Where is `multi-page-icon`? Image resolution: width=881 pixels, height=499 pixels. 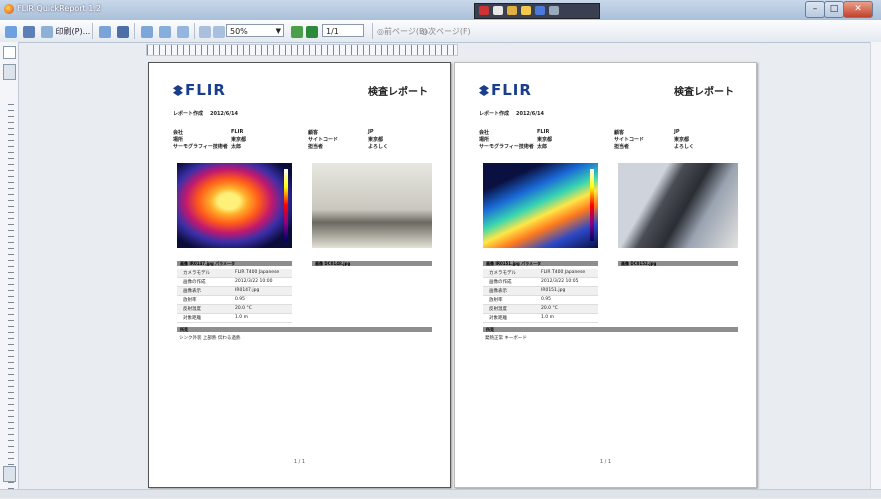 multi-page-icon is located at coordinates (183, 31).